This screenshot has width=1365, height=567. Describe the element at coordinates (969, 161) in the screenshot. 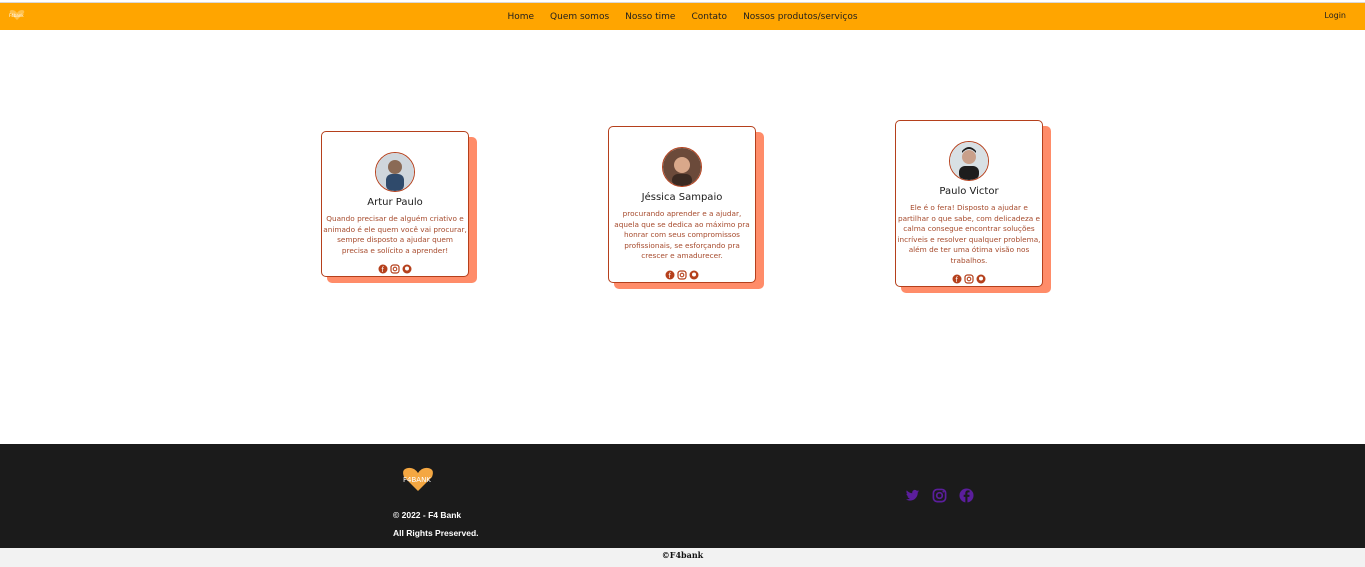

I see `avatar-paulo` at that location.